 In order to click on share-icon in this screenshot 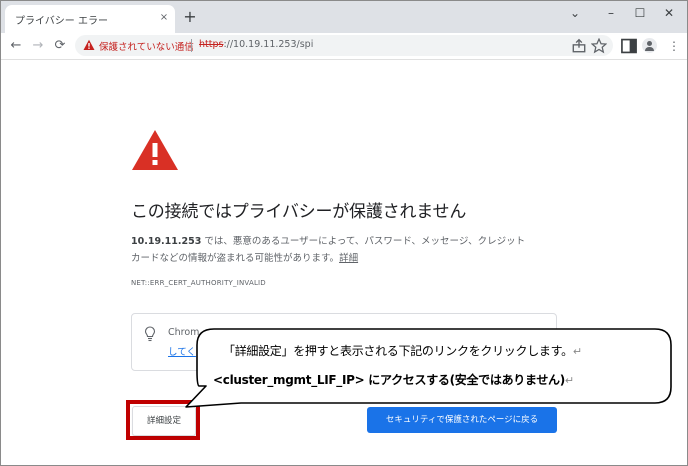, I will do `click(579, 46)`.